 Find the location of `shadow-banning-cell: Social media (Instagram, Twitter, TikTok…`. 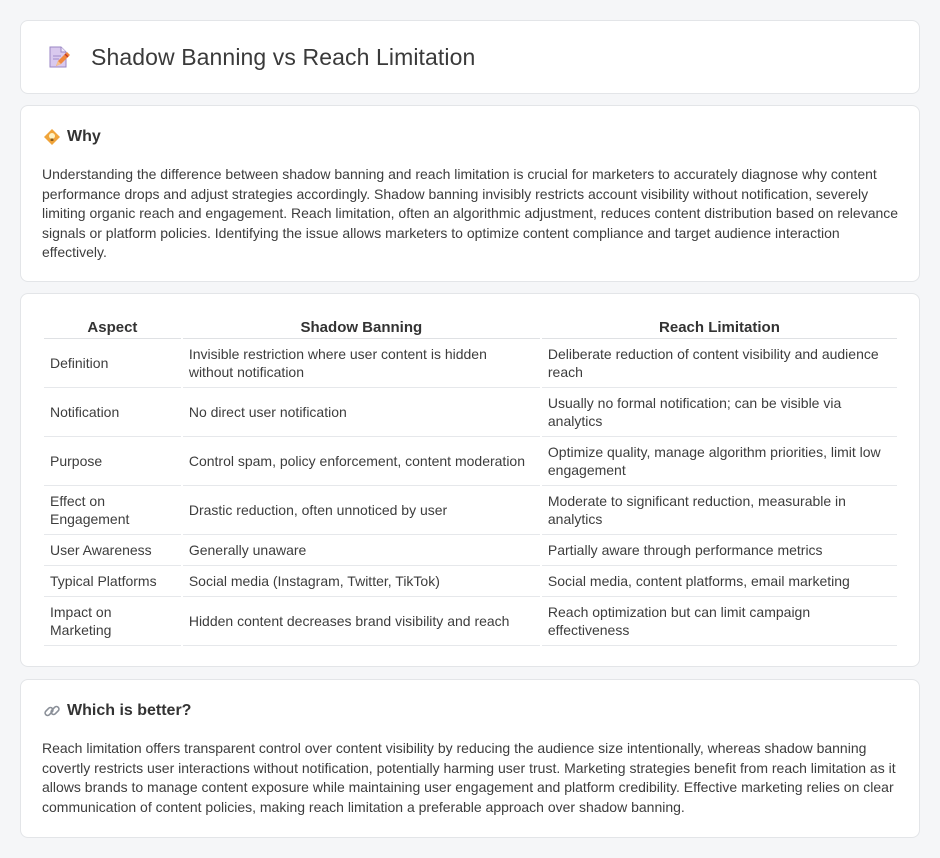

shadow-banning-cell: Social media (Instagram, Twitter, TikTok… is located at coordinates (361, 581).